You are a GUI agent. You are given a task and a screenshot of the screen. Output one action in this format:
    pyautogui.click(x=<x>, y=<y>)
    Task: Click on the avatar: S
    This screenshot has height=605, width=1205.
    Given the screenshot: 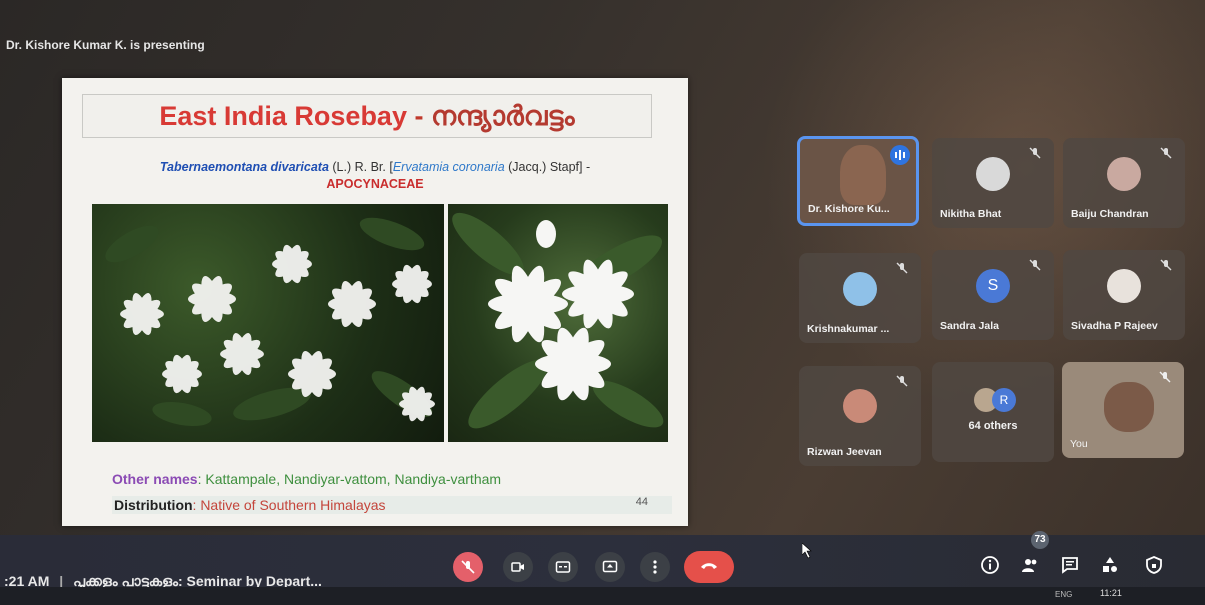 What is the action you would take?
    pyautogui.click(x=993, y=286)
    